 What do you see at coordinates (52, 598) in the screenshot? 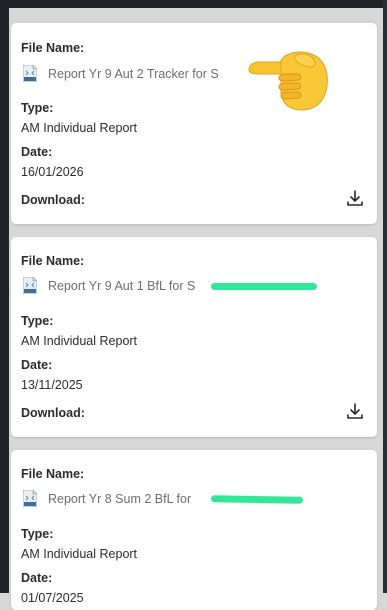
I see `date-value: 01/07/2025` at bounding box center [52, 598].